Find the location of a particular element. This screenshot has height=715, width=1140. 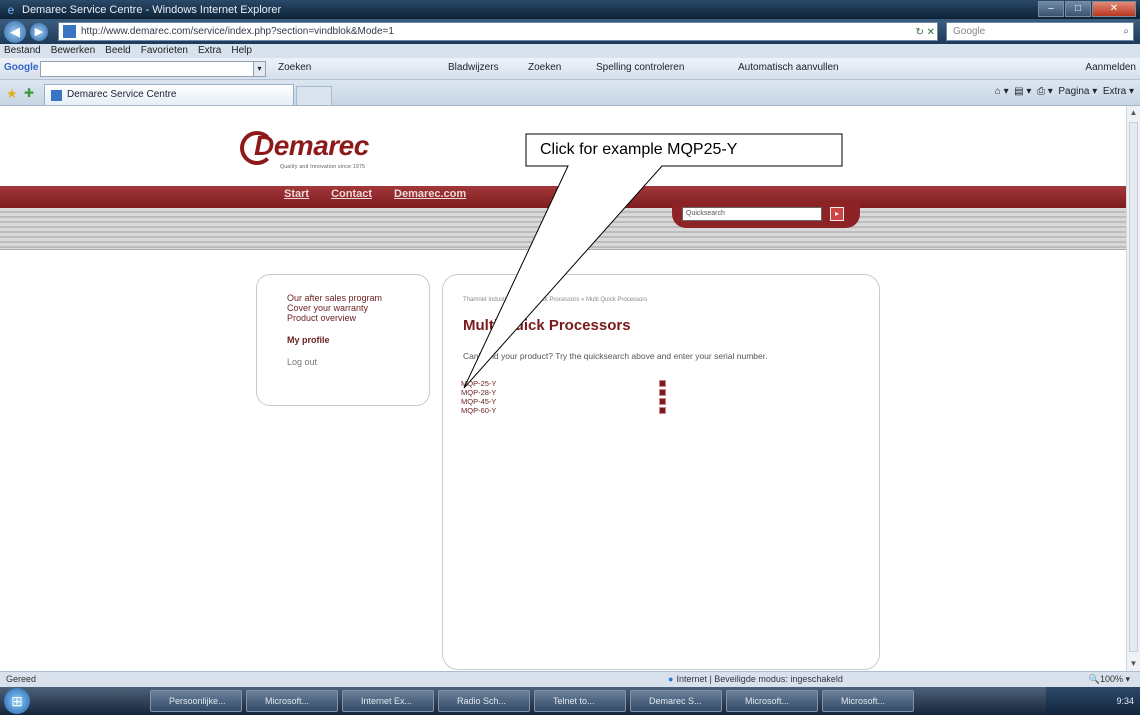

sidebar-link-products: Product overview is located at coordinates (358, 318).